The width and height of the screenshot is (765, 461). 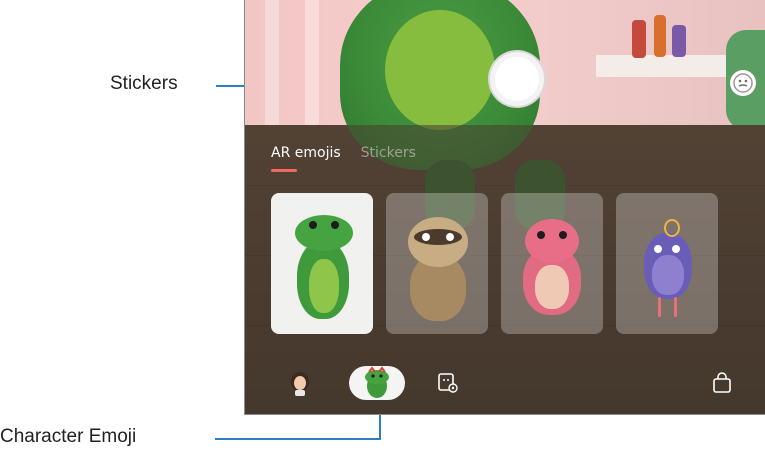 I want to click on tab-stickers: Stickers, so click(x=388, y=153).